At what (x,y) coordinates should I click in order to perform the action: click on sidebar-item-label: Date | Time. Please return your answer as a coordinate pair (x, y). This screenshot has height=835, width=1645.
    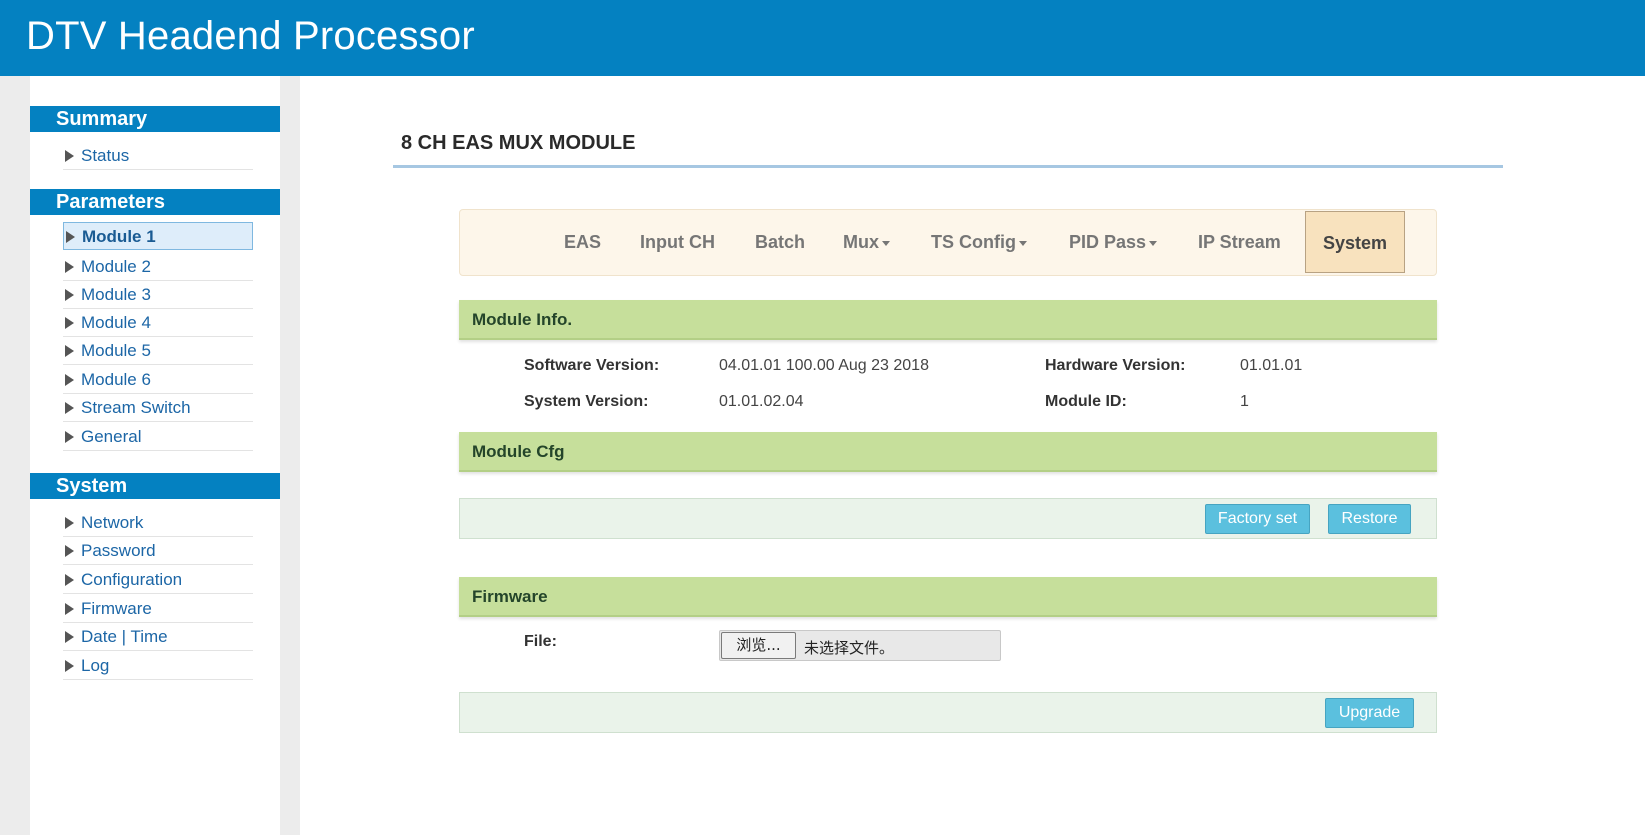
    Looking at the image, I should click on (124, 636).